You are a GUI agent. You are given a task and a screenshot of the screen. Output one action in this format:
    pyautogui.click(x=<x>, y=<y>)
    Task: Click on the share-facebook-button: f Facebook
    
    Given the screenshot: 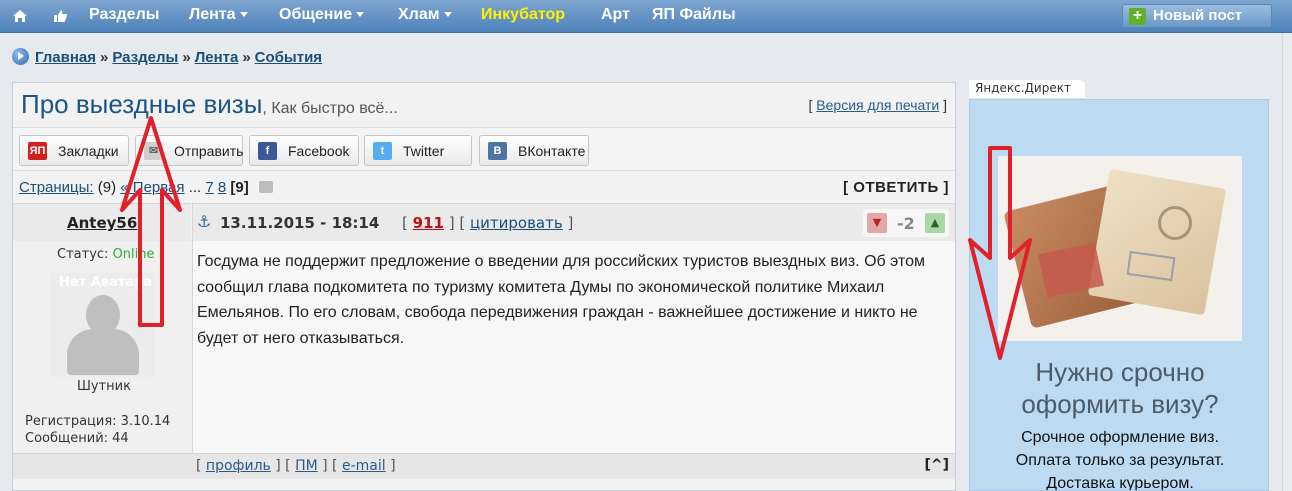 What is the action you would take?
    pyautogui.click(x=304, y=150)
    